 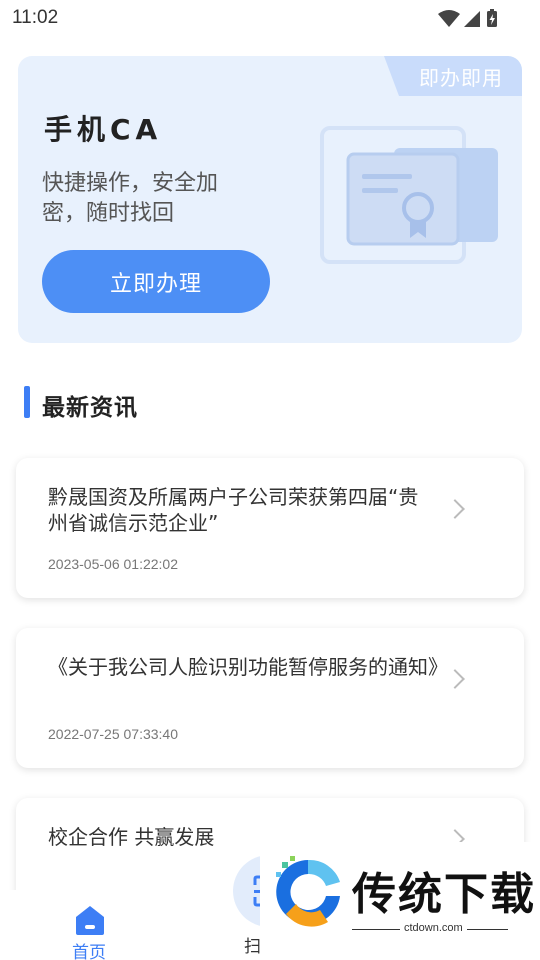 What do you see at coordinates (35, 17) in the screenshot?
I see `status-time: 11:02` at bounding box center [35, 17].